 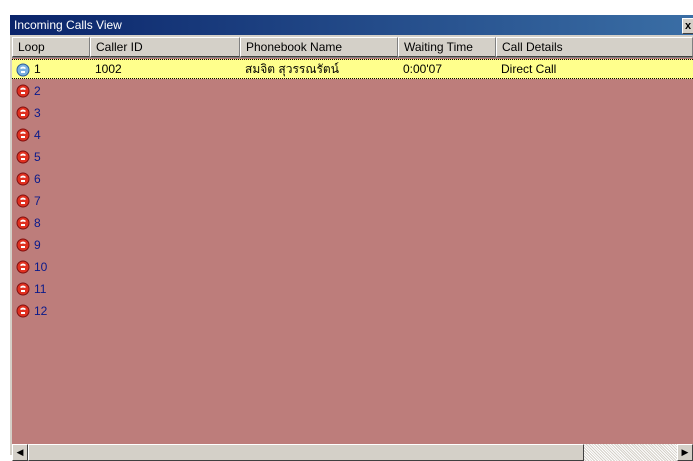 I want to click on table-row: 9, so click(x=352, y=245).